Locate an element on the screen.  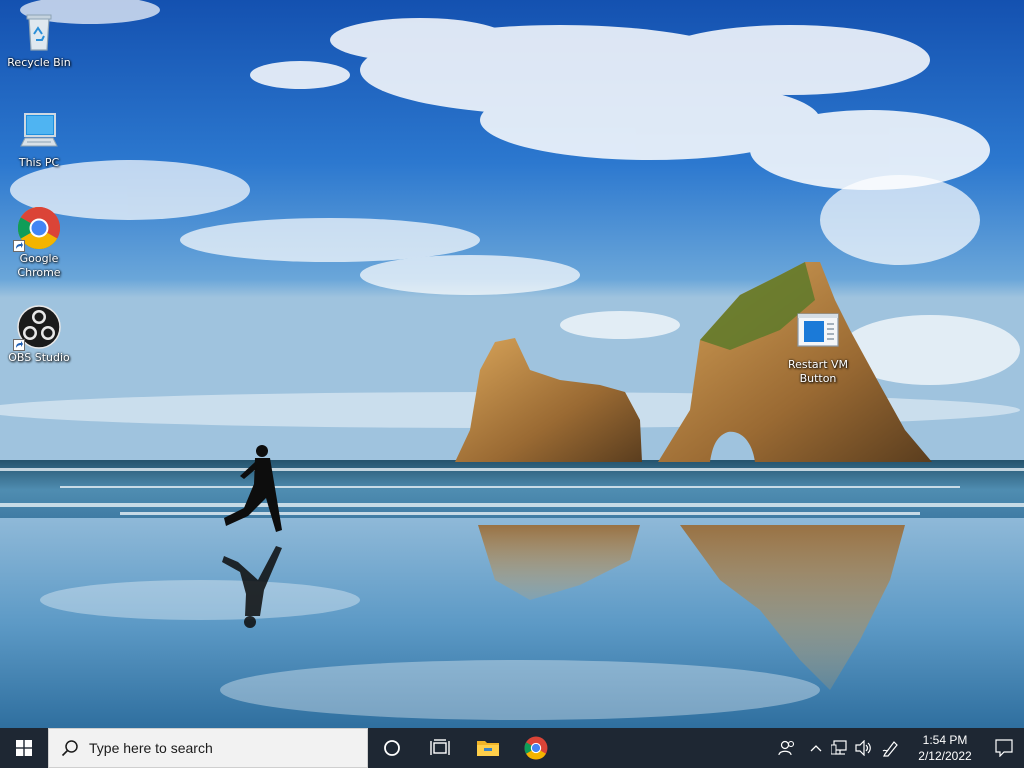
desktop-icon-label: Recycle Bin is located at coordinates (39, 62).